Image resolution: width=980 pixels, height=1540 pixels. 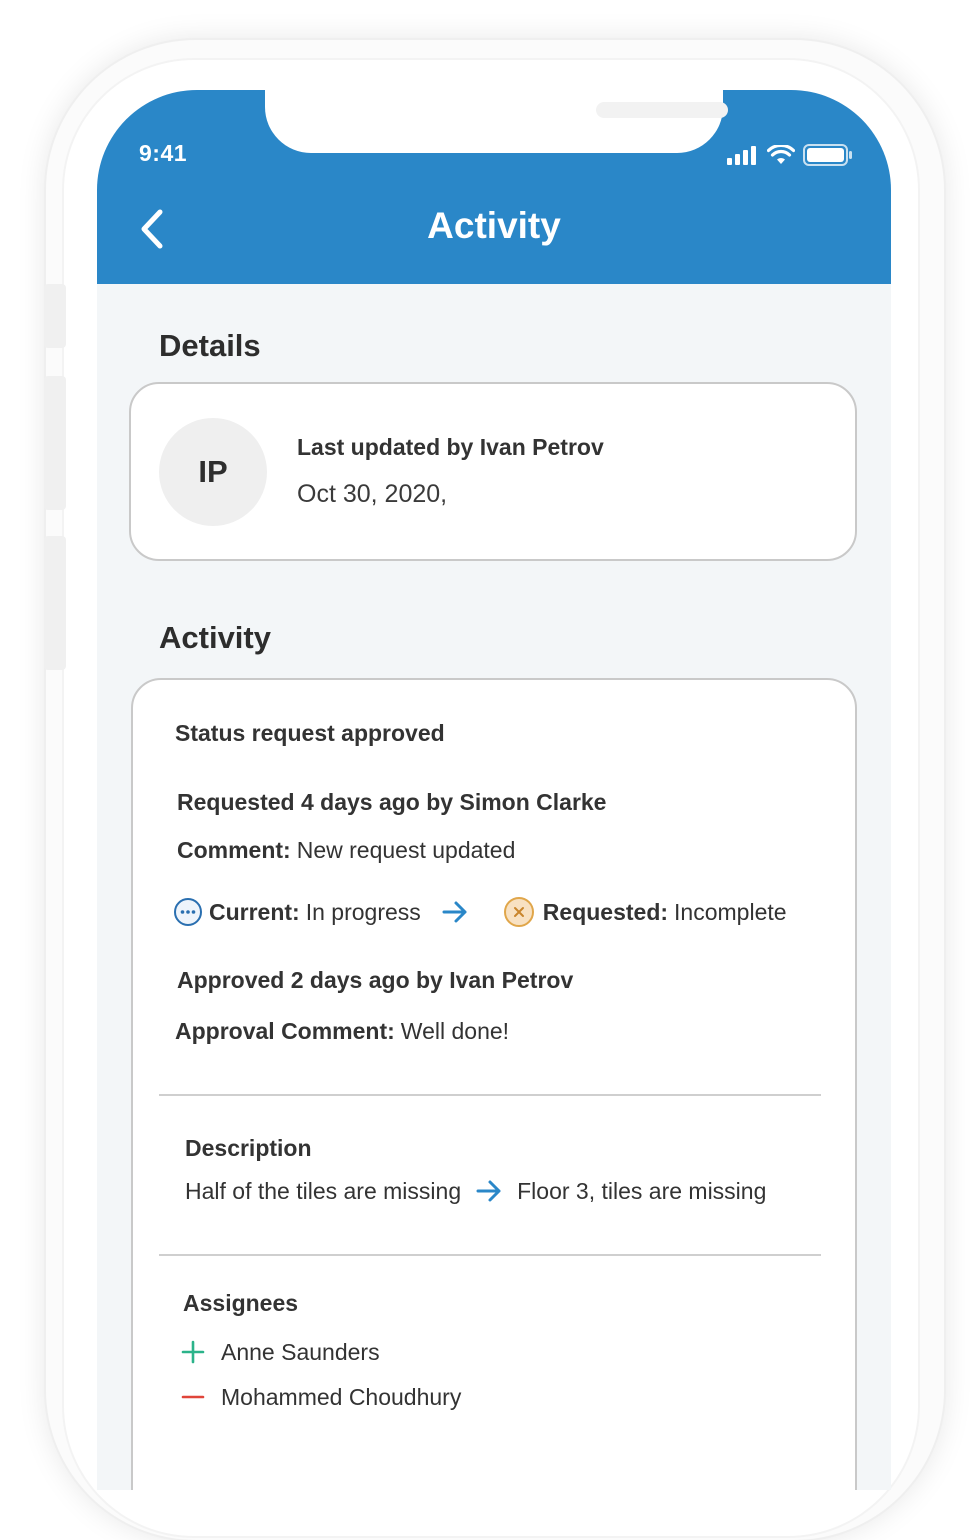 I want to click on signal-bars-icon, so click(x=741, y=155).